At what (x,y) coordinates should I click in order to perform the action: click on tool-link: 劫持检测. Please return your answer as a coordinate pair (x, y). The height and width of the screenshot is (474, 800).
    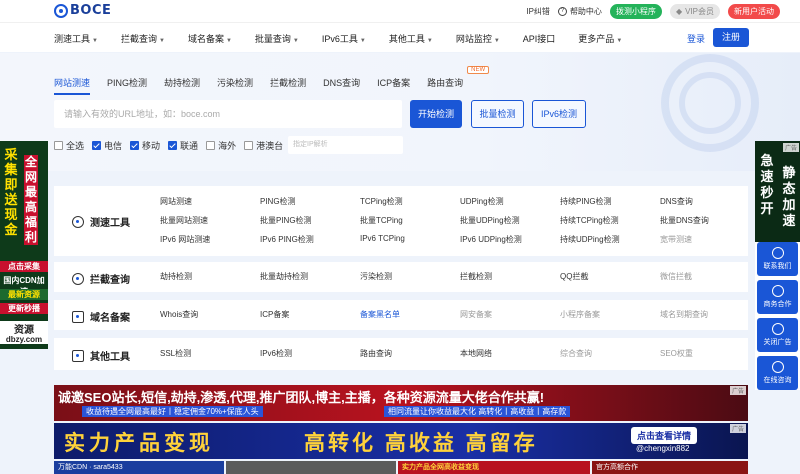
    Looking at the image, I should click on (176, 276).